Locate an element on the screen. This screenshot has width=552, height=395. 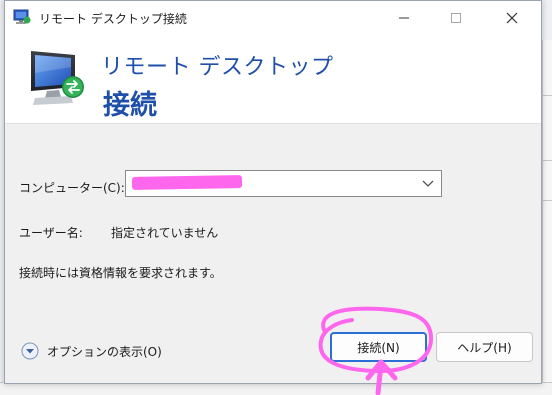
minimize-icon is located at coordinates (404, 18).